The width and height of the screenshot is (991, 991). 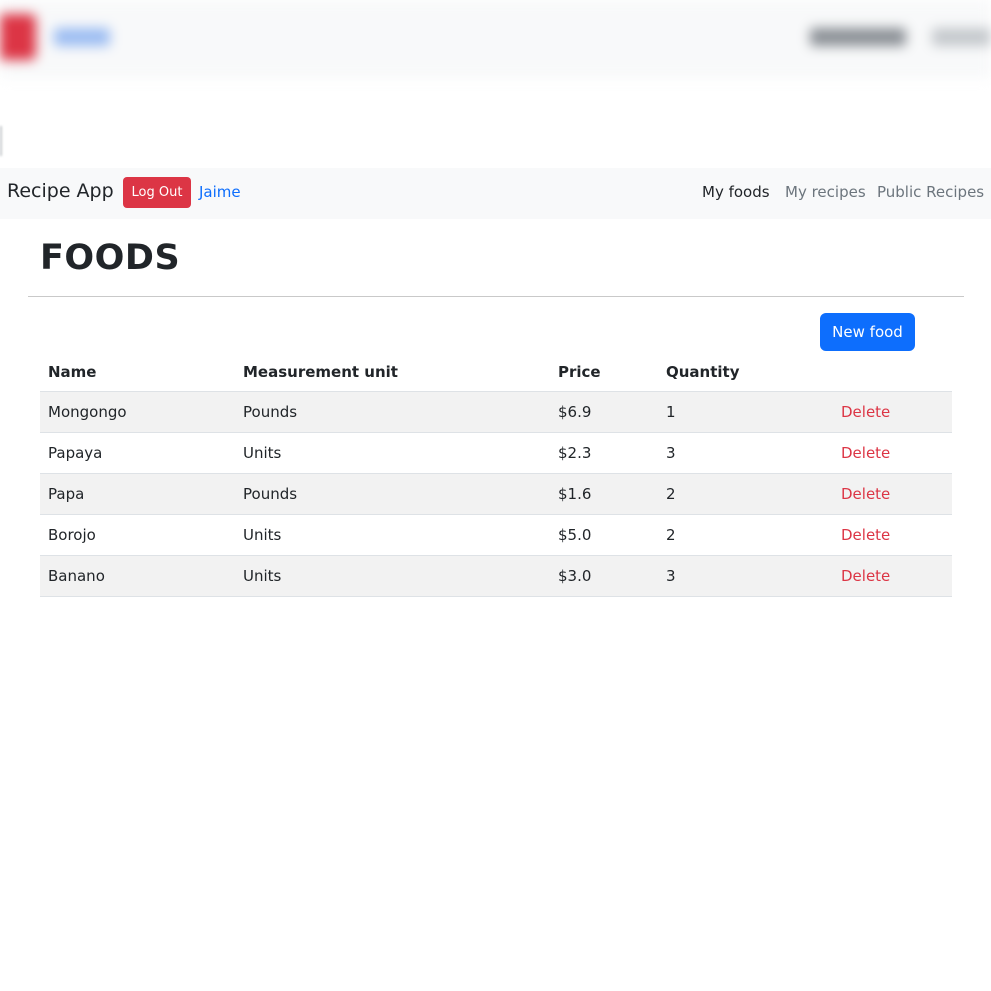 I want to click on cell-price: $5.0, so click(x=604, y=535).